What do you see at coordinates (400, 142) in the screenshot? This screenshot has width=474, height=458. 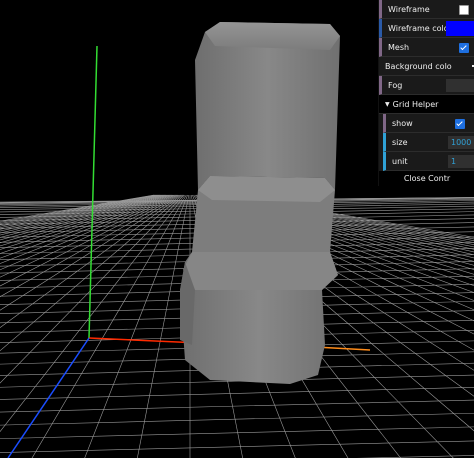 I see `size-label: size` at bounding box center [400, 142].